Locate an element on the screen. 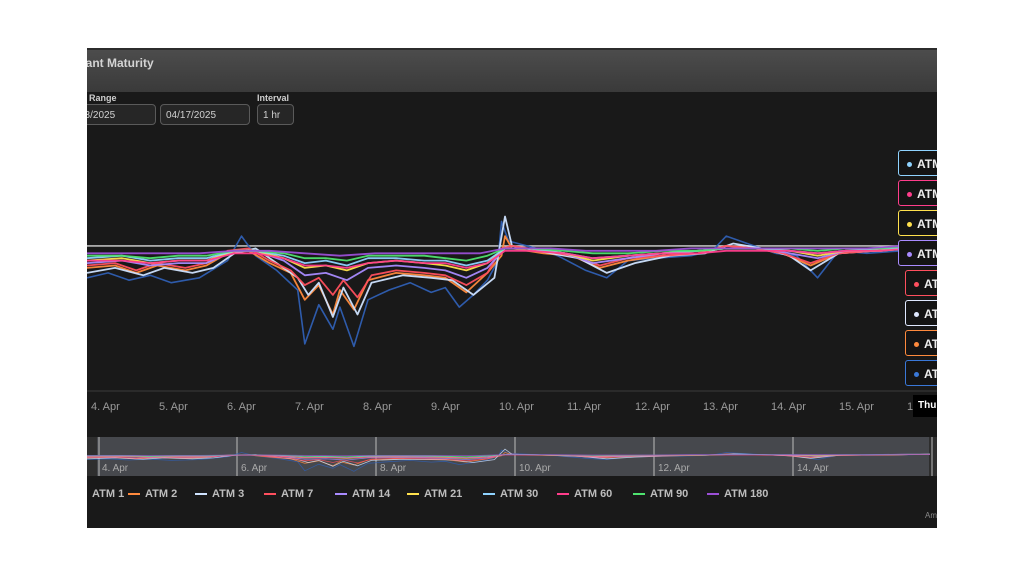  navigator-tick-label: 8. Apr is located at coordinates (393, 468).